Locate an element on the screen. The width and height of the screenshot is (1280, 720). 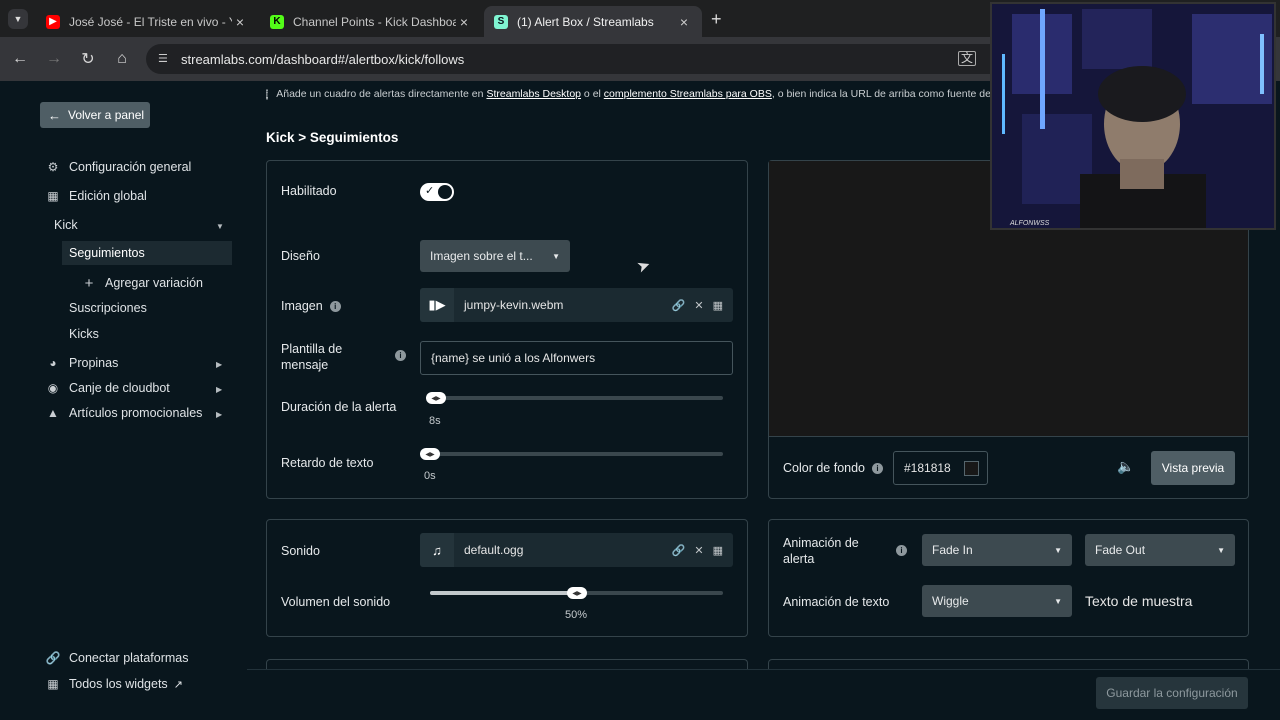
sidebar-item-subscriptions: Suscripciones is located at coordinates (108, 308).